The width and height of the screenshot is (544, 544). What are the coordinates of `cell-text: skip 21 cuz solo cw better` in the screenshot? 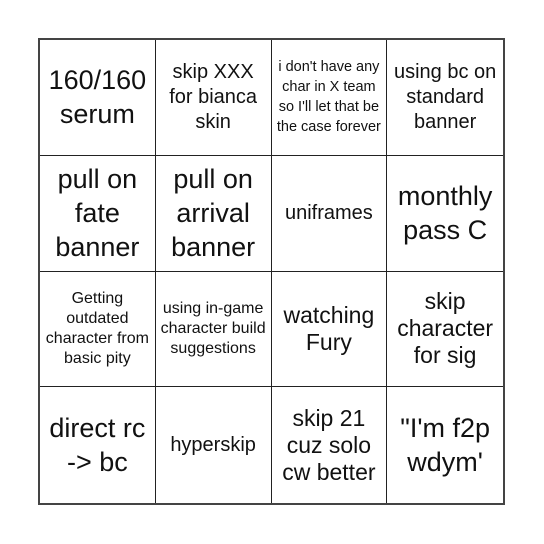 It's located at (329, 444).